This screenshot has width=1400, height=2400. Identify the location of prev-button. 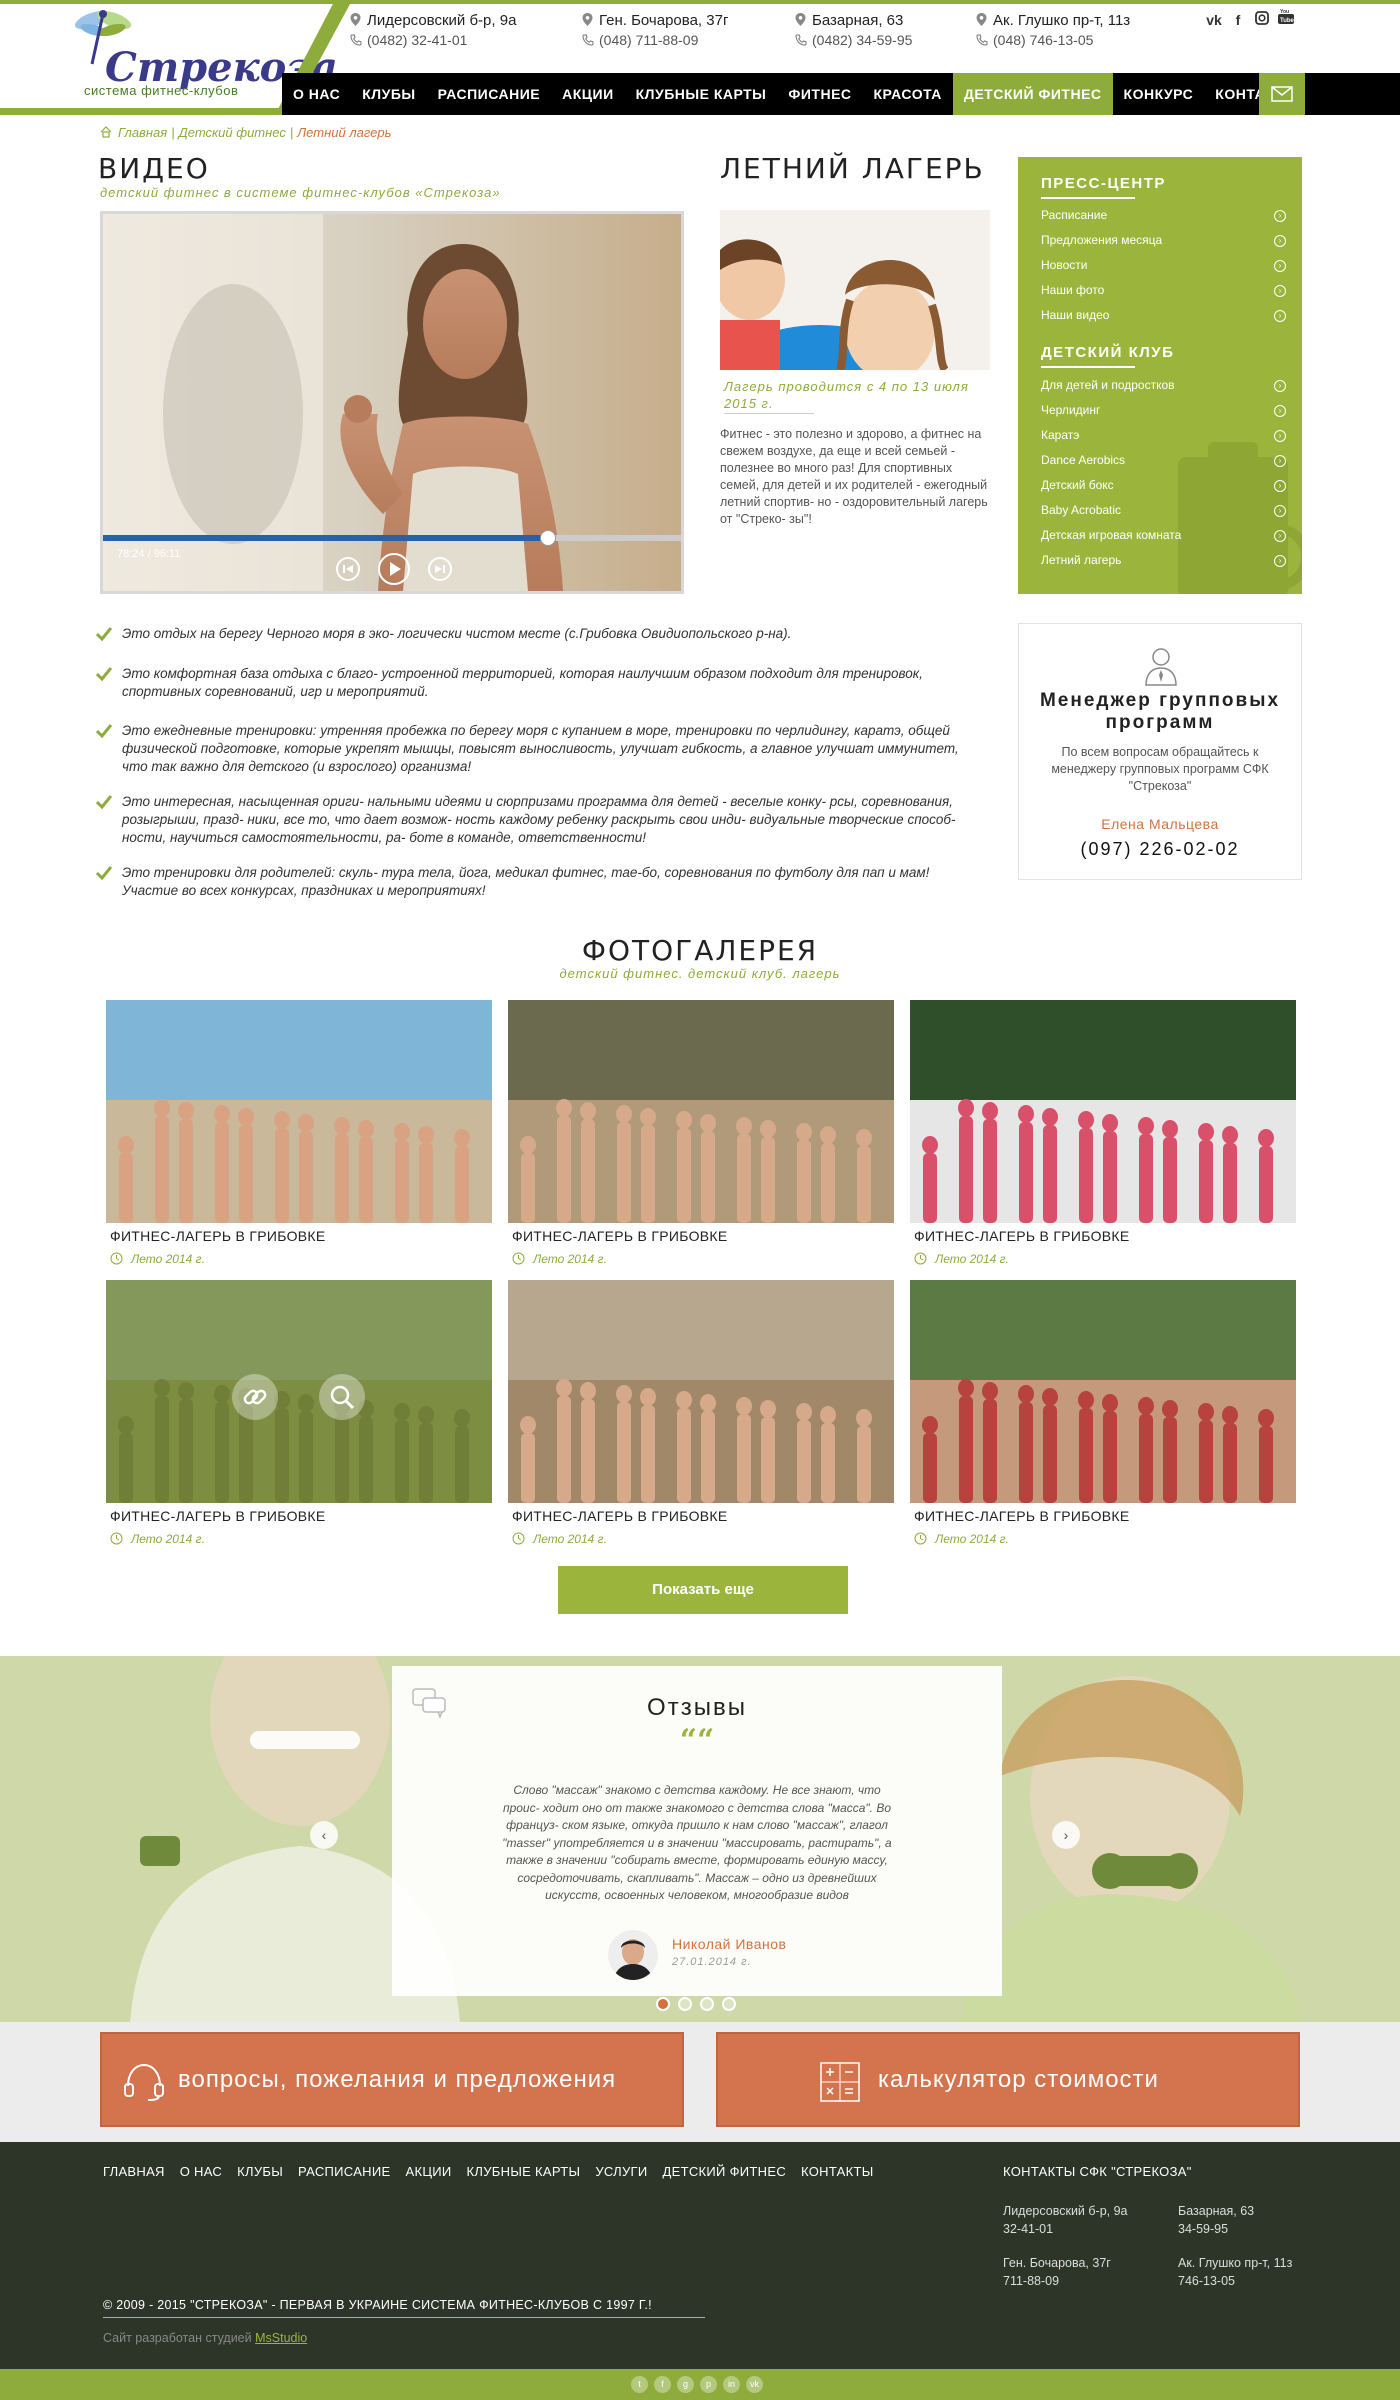
(348, 569).